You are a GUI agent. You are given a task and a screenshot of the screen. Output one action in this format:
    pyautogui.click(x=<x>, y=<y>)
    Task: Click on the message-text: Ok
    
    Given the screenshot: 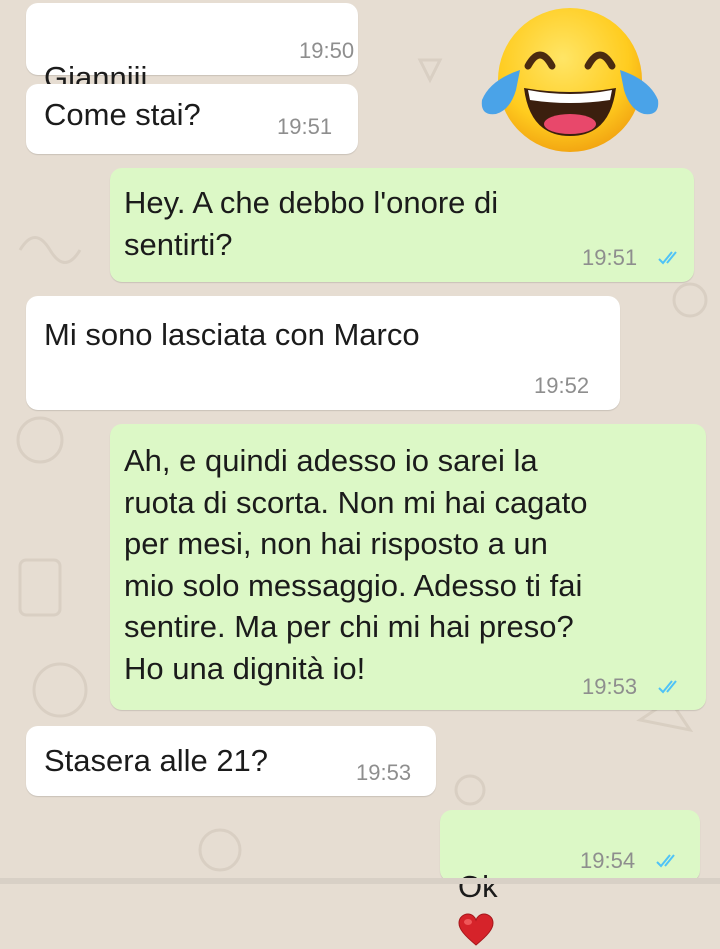 What is the action you would take?
    pyautogui.click(x=478, y=886)
    